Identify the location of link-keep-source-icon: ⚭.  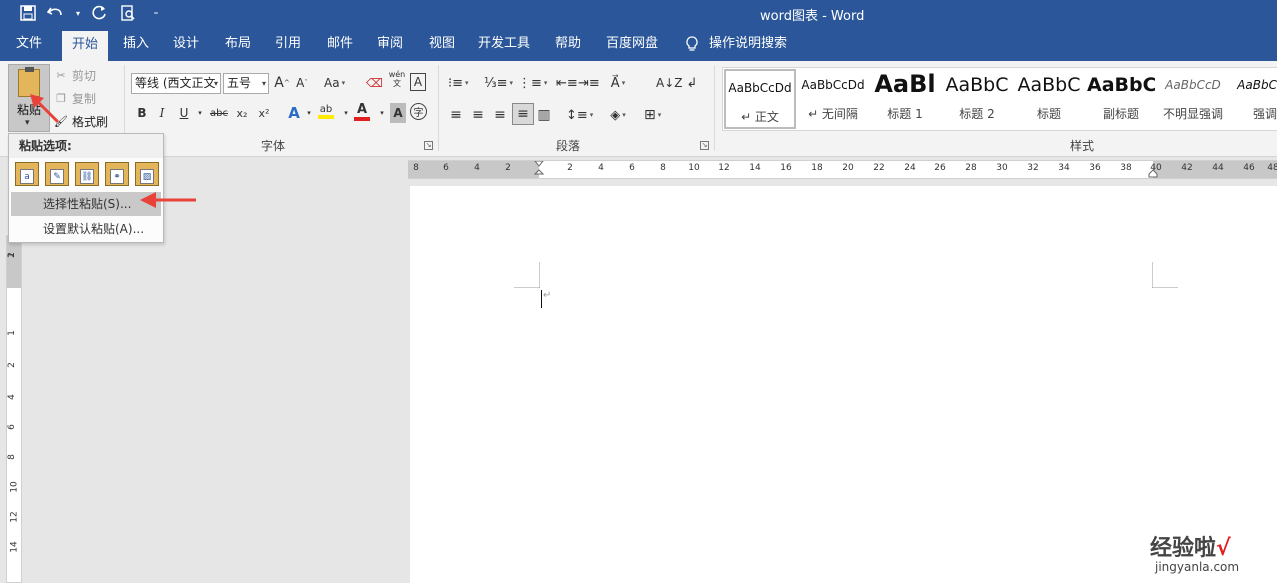
(117, 174).